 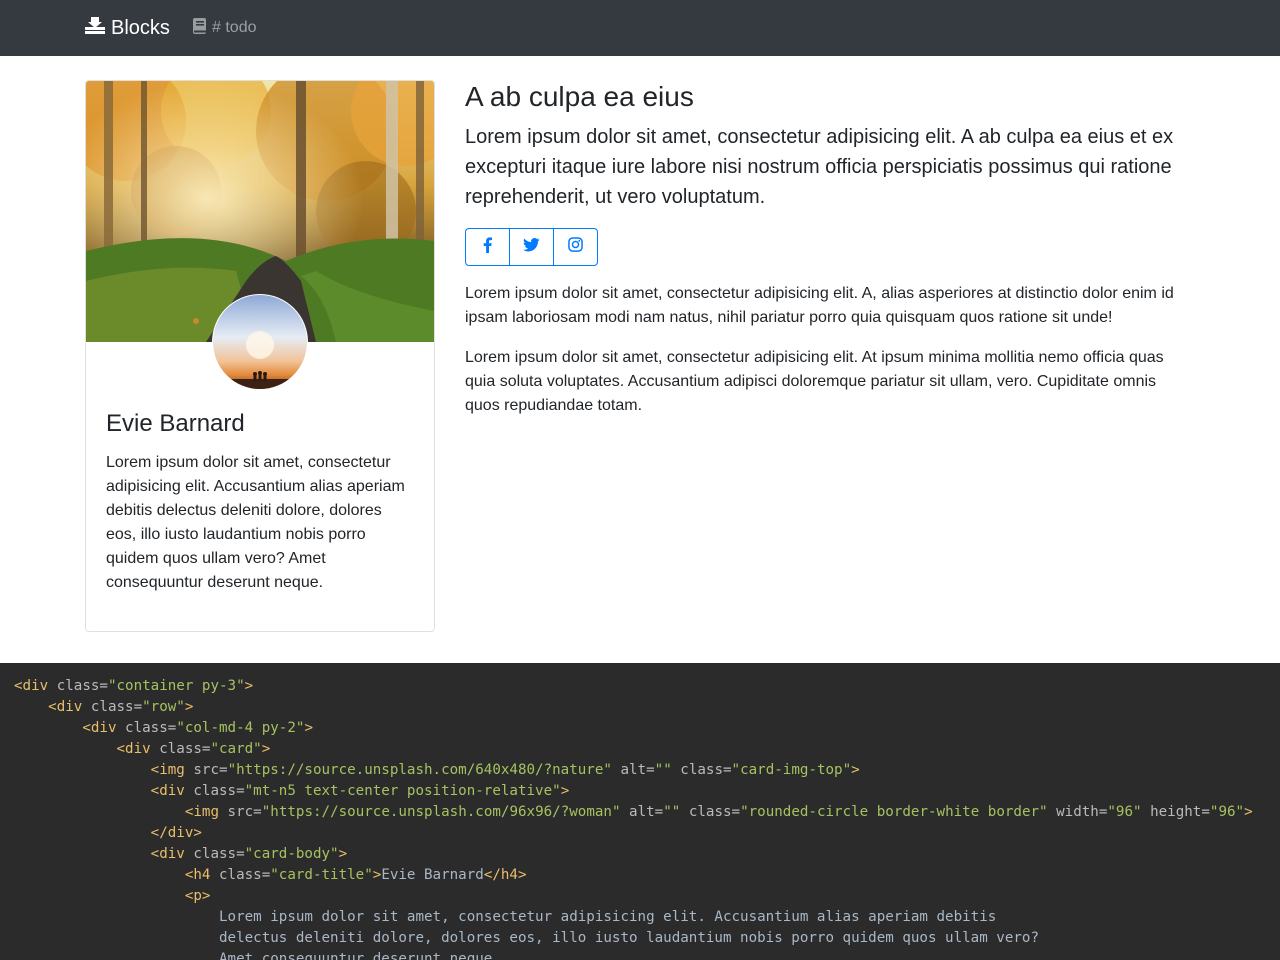 I want to click on avatar, so click(x=260, y=342).